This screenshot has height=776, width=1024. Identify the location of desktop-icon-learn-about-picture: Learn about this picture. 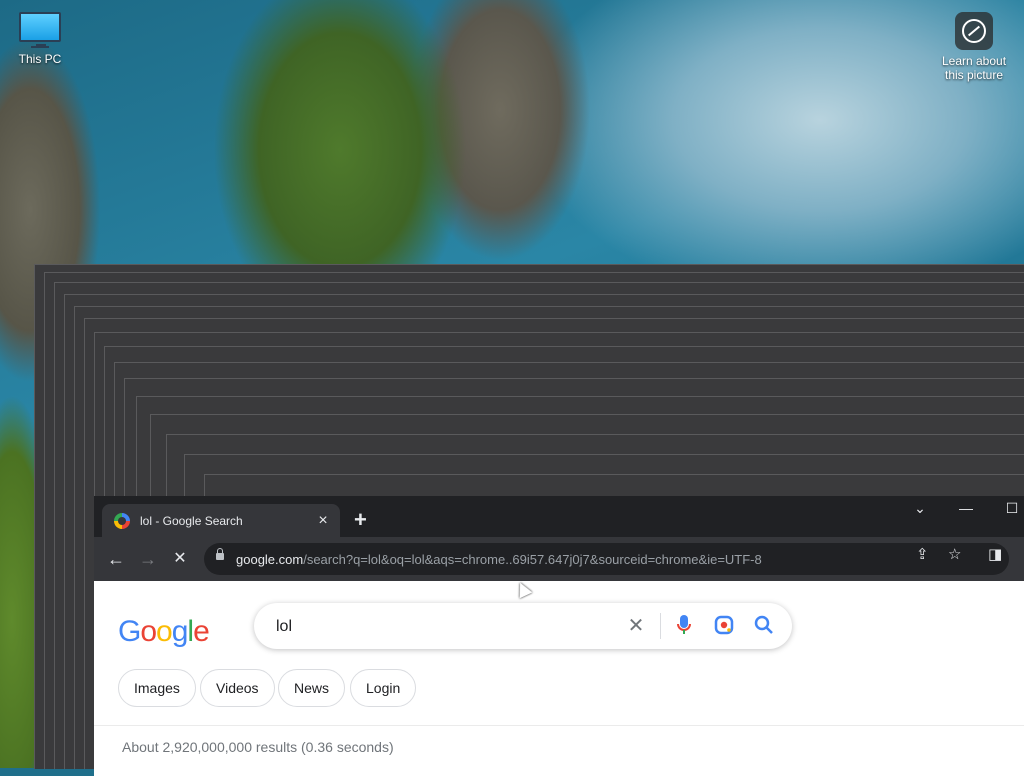
(974, 47).